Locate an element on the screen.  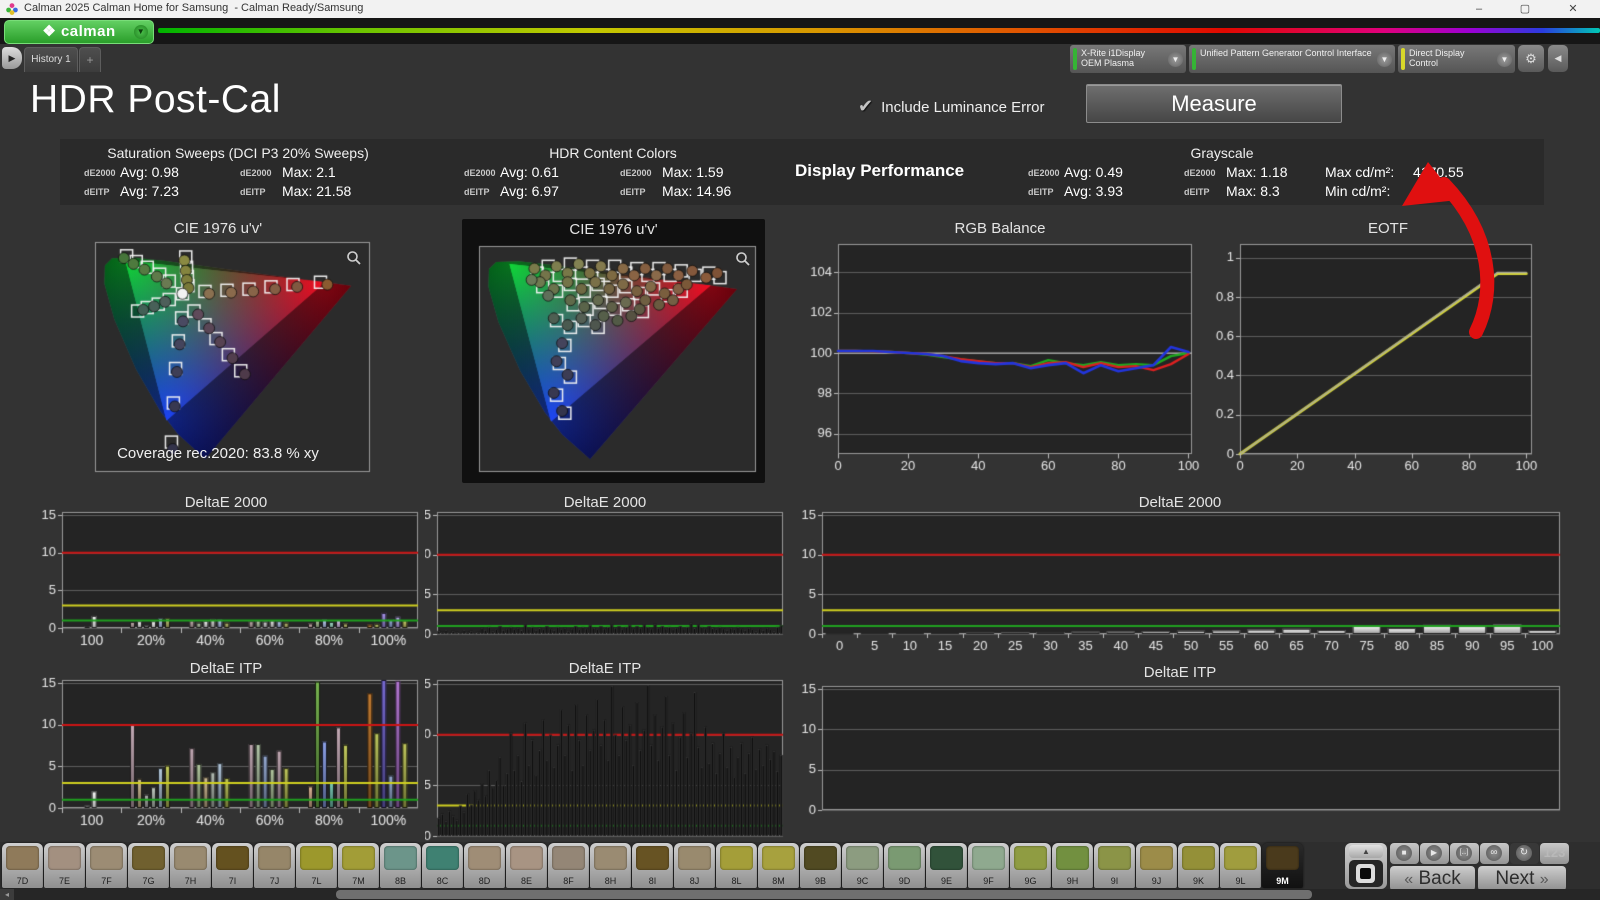
step-icon: [‥] is located at coordinates (1464, 853).